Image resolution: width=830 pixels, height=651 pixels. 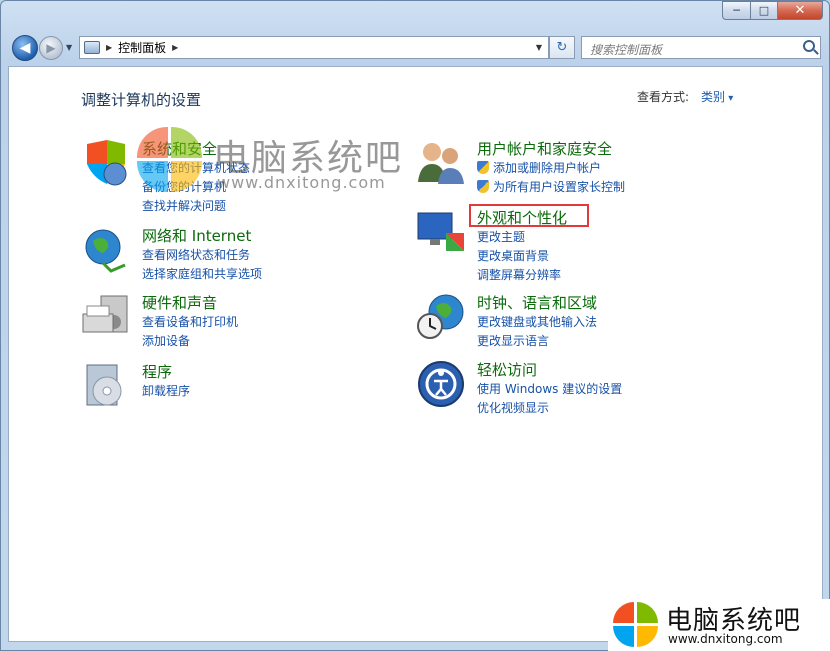 I want to click on page-title: 调整计算机的设置, so click(x=141, y=100).